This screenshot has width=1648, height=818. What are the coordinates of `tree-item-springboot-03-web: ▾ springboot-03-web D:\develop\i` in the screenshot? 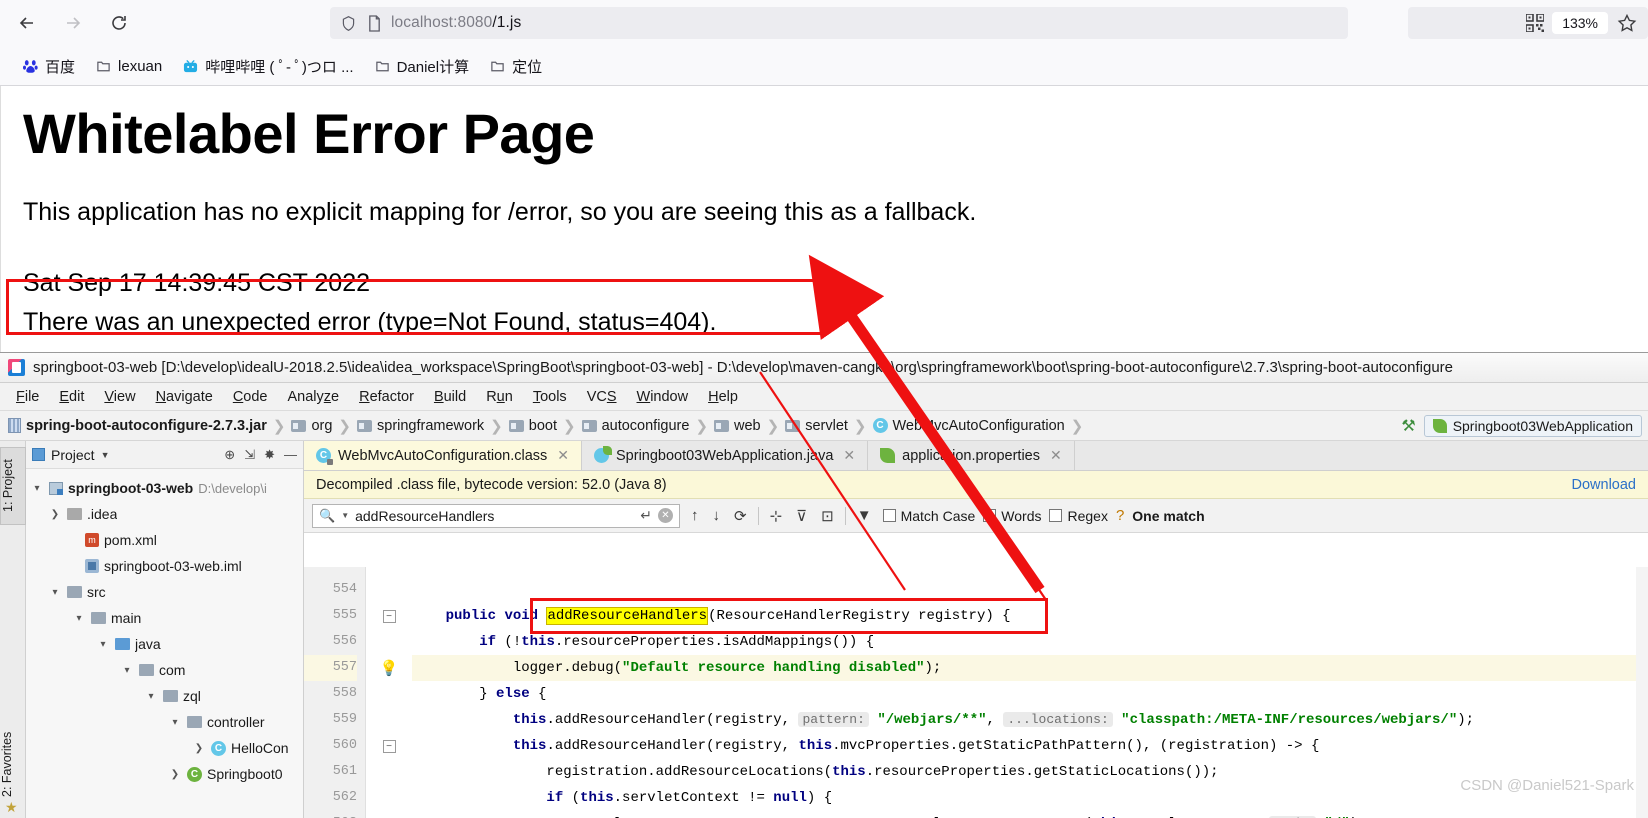 It's located at (164, 488).